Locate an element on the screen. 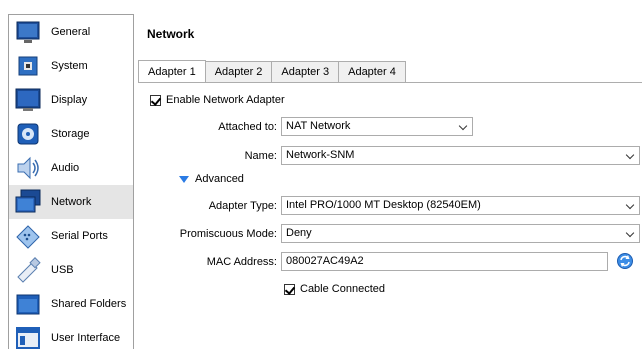 The width and height of the screenshot is (642, 349). network-icon is located at coordinates (28, 202).